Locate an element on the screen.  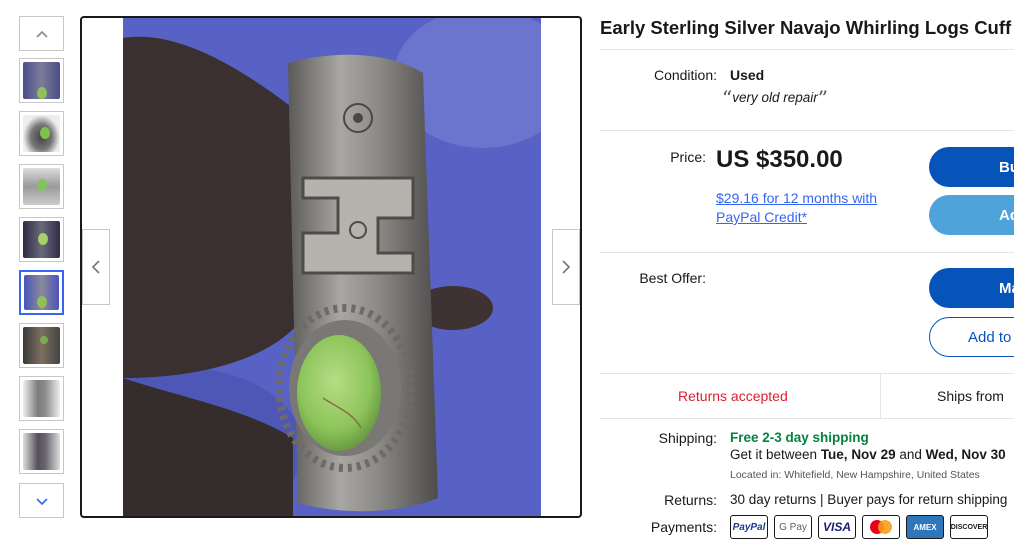
amex-icon: AMEX is located at coordinates (925, 527).